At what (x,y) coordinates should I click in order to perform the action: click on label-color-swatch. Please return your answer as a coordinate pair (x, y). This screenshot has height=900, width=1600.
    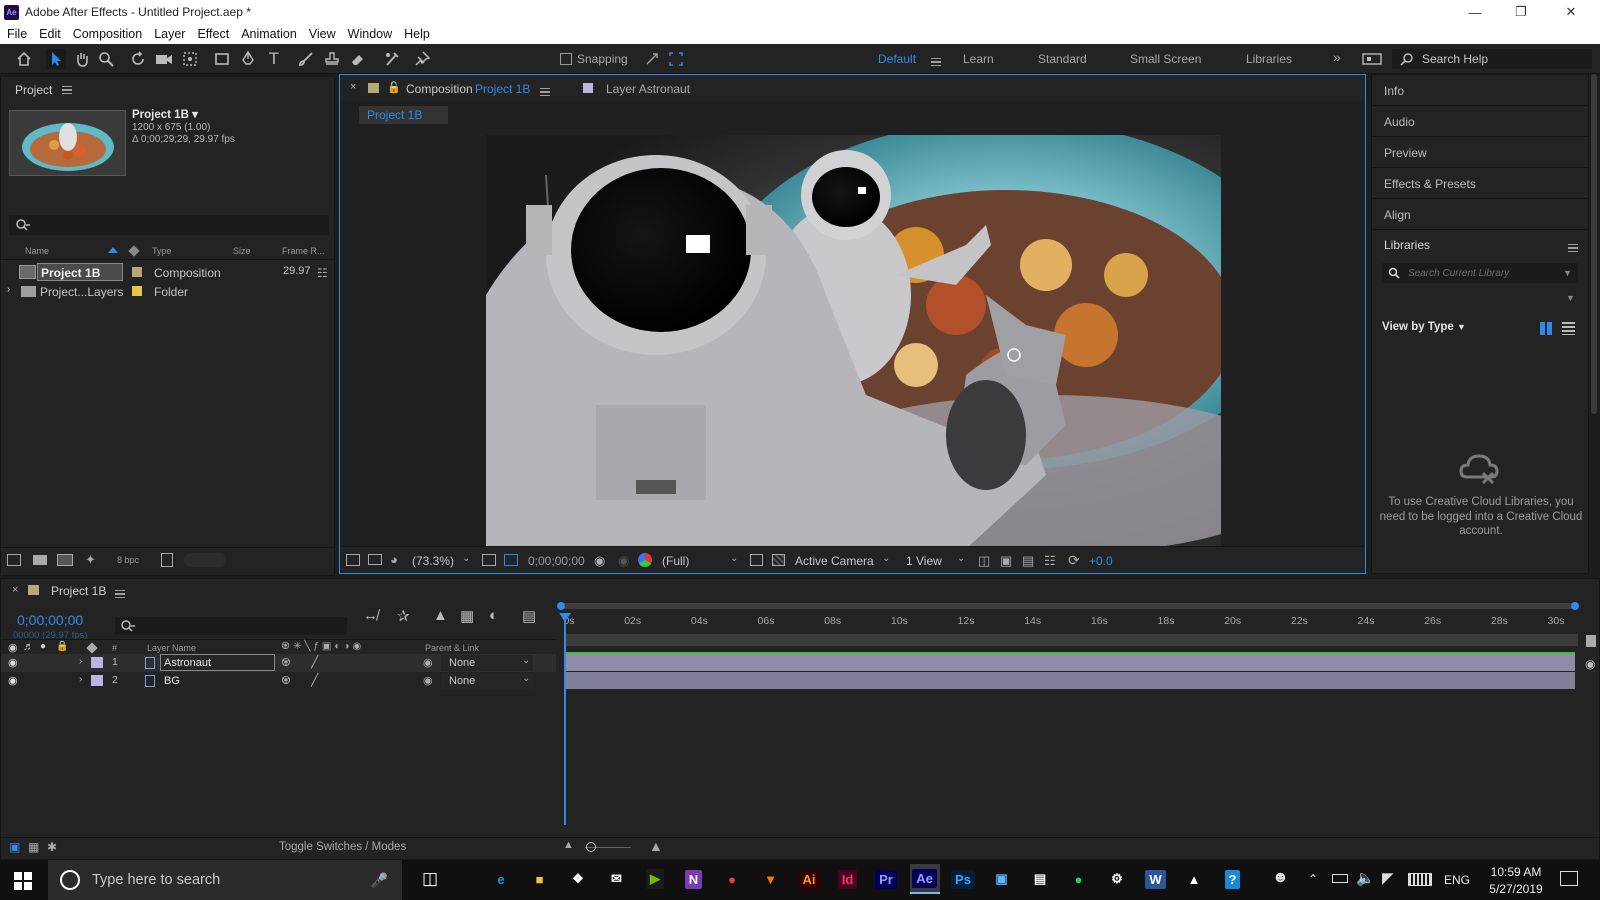
    Looking at the image, I should click on (137, 272).